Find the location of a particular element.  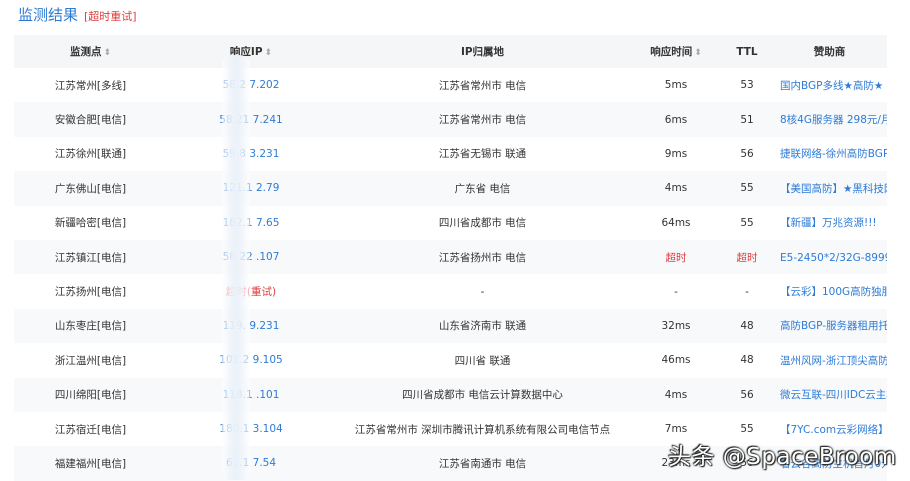

col-header-ip: 响应IP ⬍ is located at coordinates (251, 51).